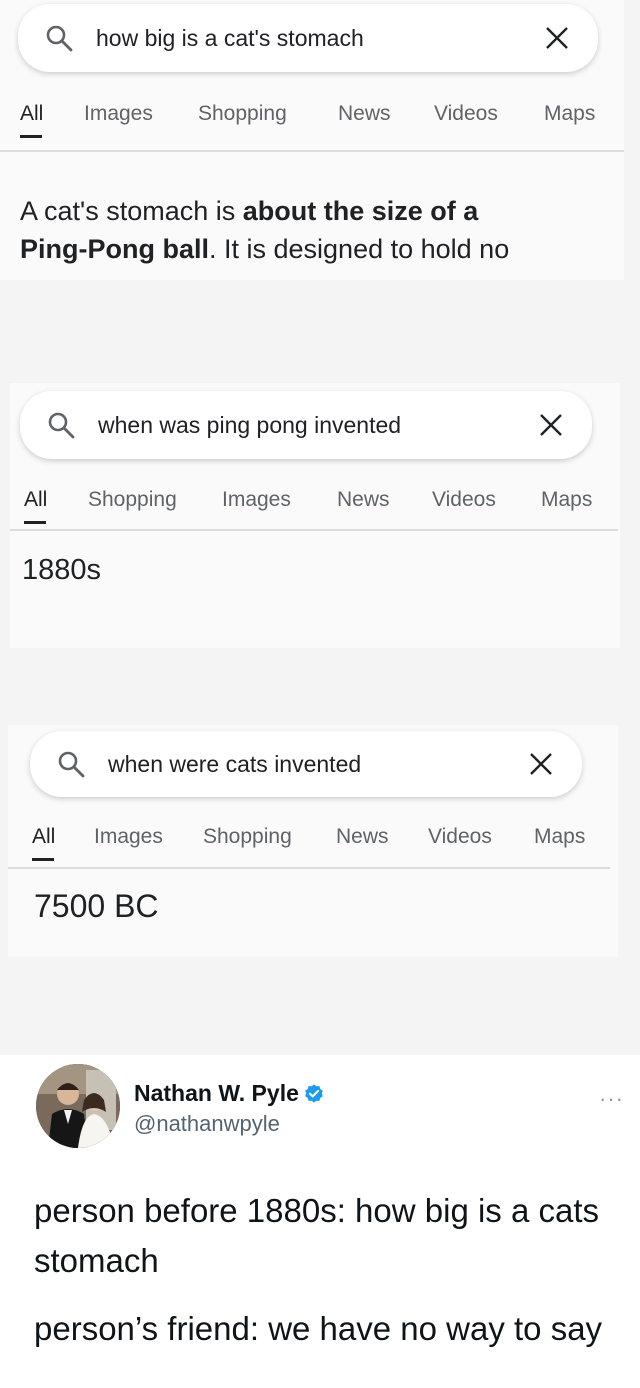  Describe the element at coordinates (314, 1093) in the screenshot. I see `verified-badge-icon` at that location.